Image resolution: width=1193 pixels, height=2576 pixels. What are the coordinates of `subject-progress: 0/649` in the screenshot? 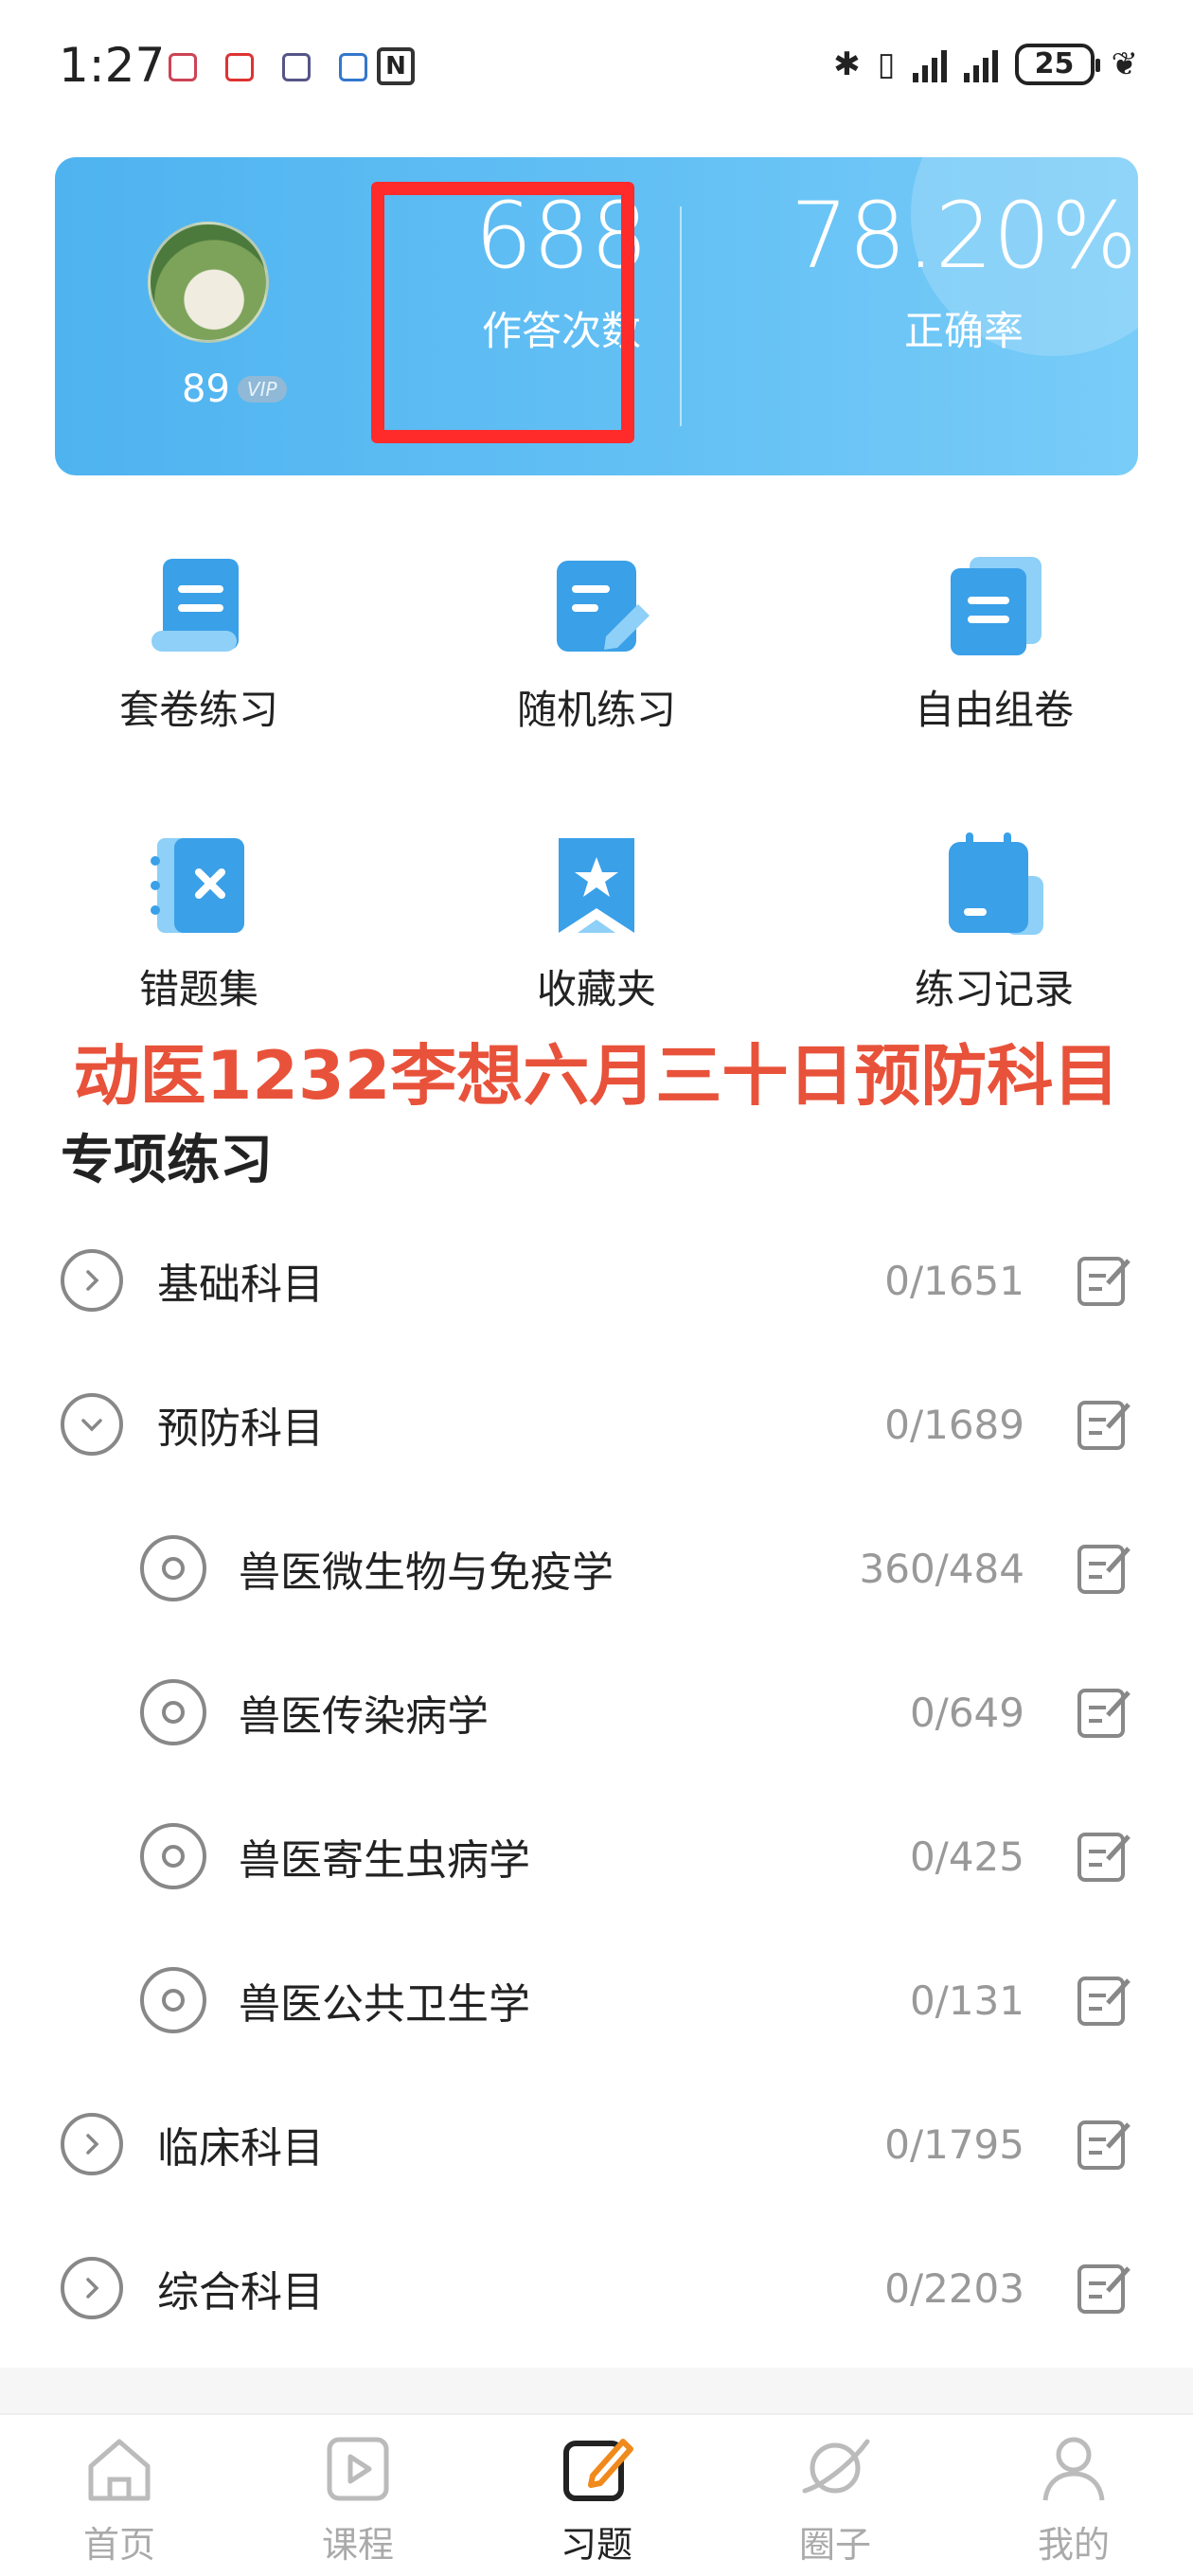 It's located at (966, 1712).